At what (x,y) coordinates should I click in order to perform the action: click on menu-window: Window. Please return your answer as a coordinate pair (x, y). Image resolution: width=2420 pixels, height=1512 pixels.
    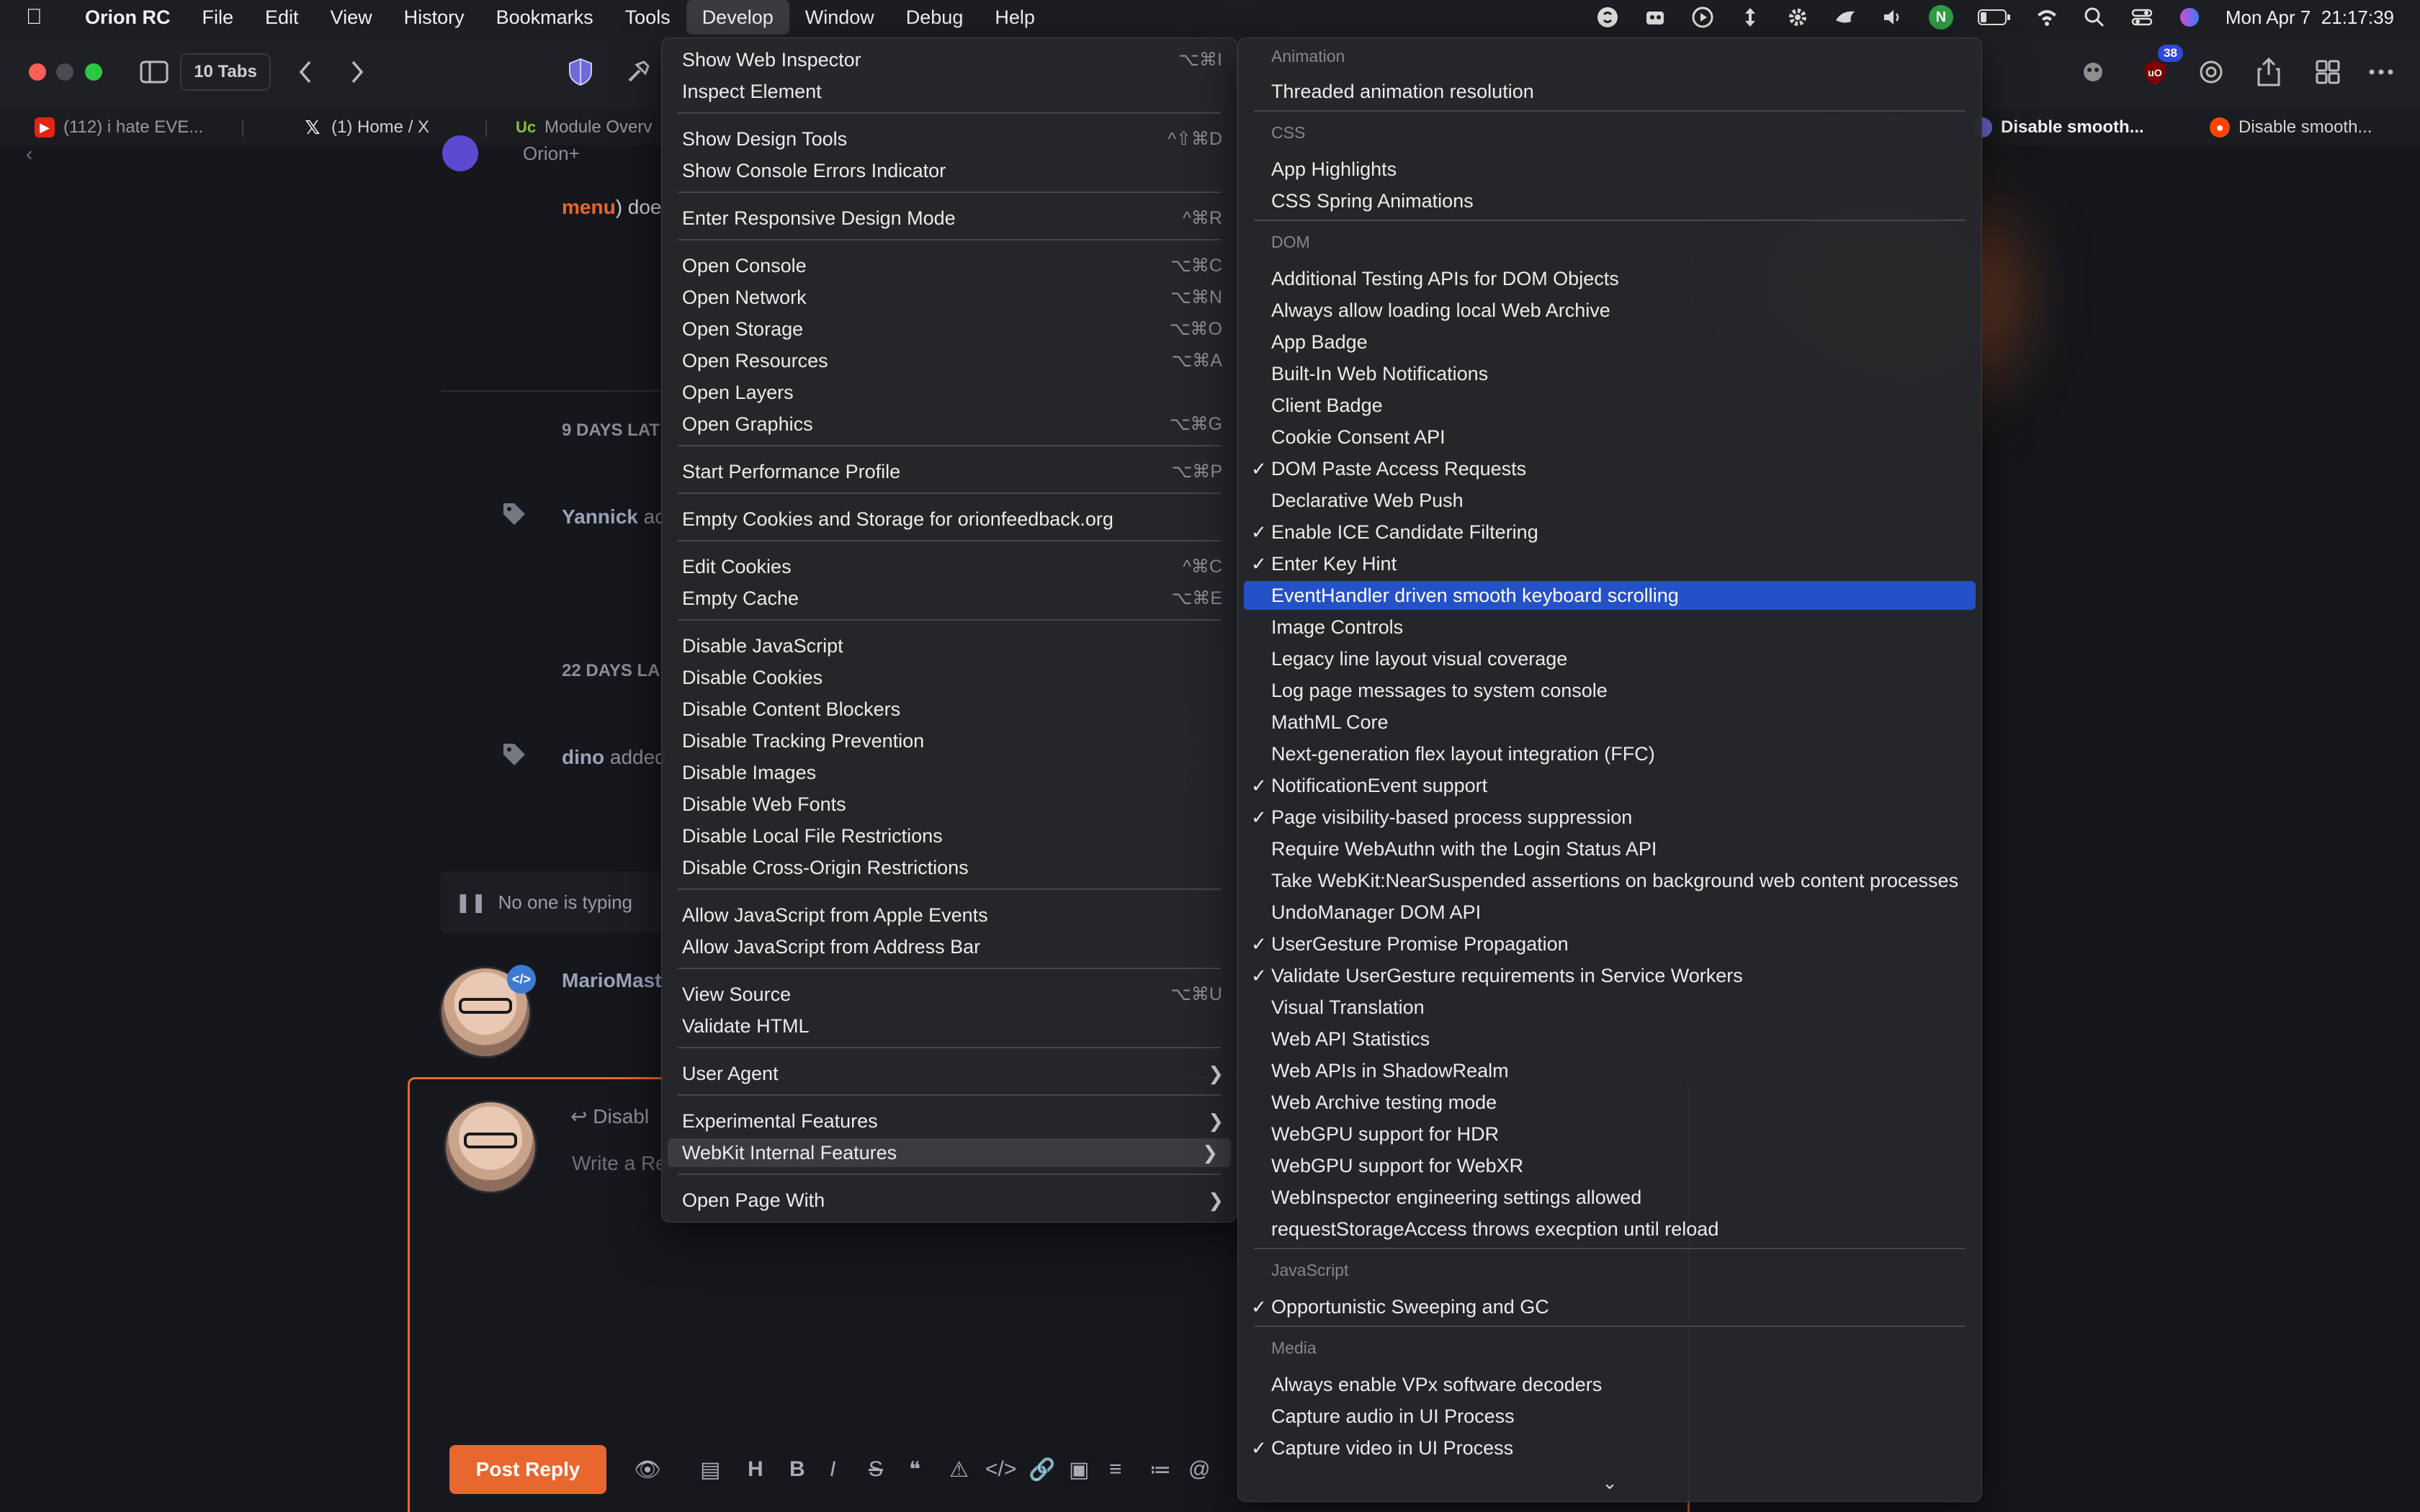
    Looking at the image, I should click on (839, 17).